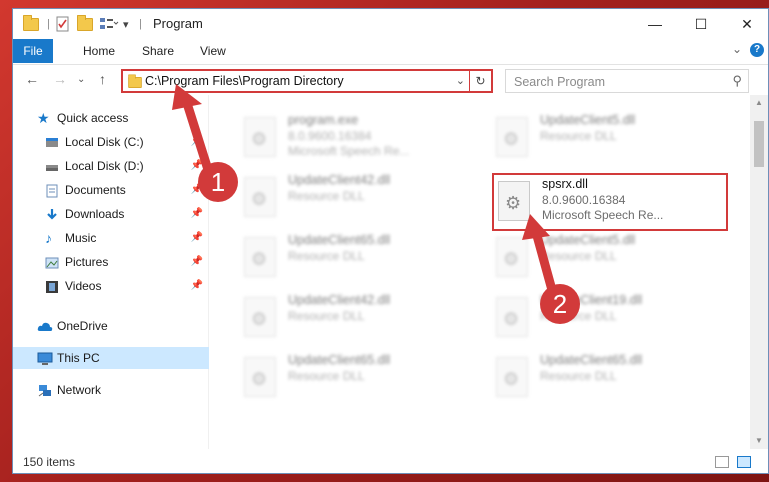  I want to click on window-title: Program, so click(178, 23).